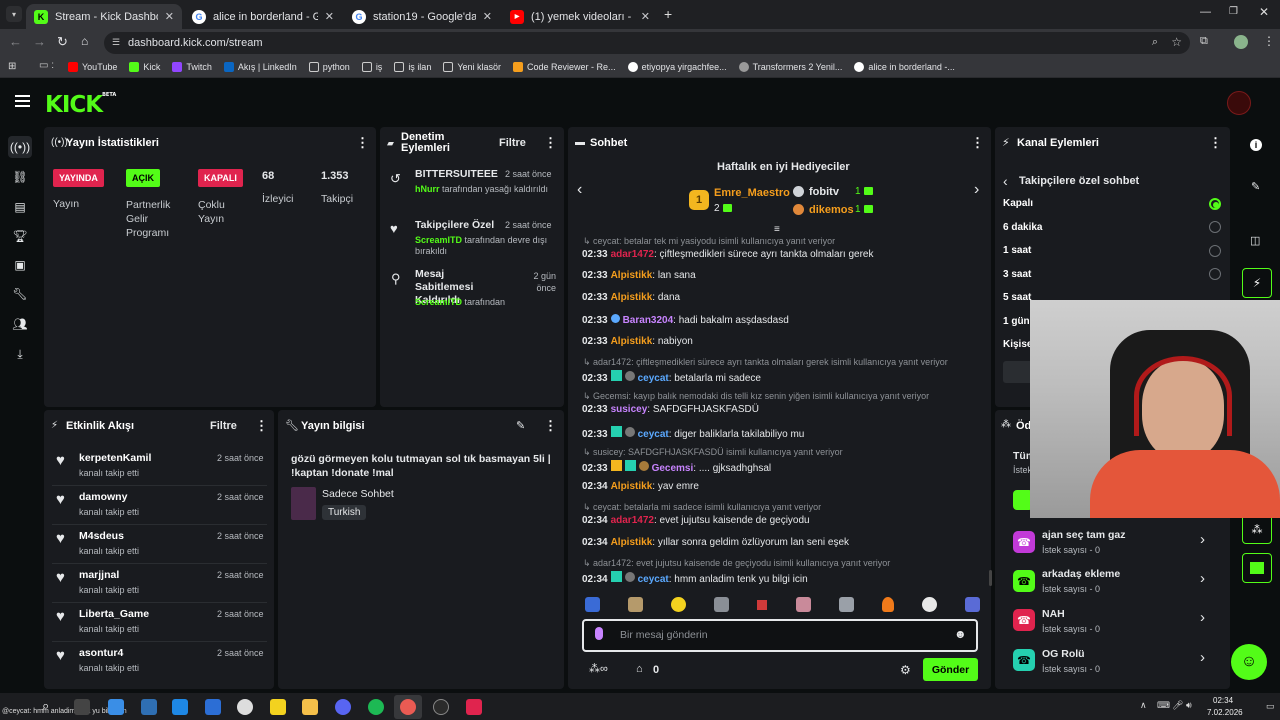  What do you see at coordinates (1017, 344) in the screenshot?
I see `option-custom: Kişise` at bounding box center [1017, 344].